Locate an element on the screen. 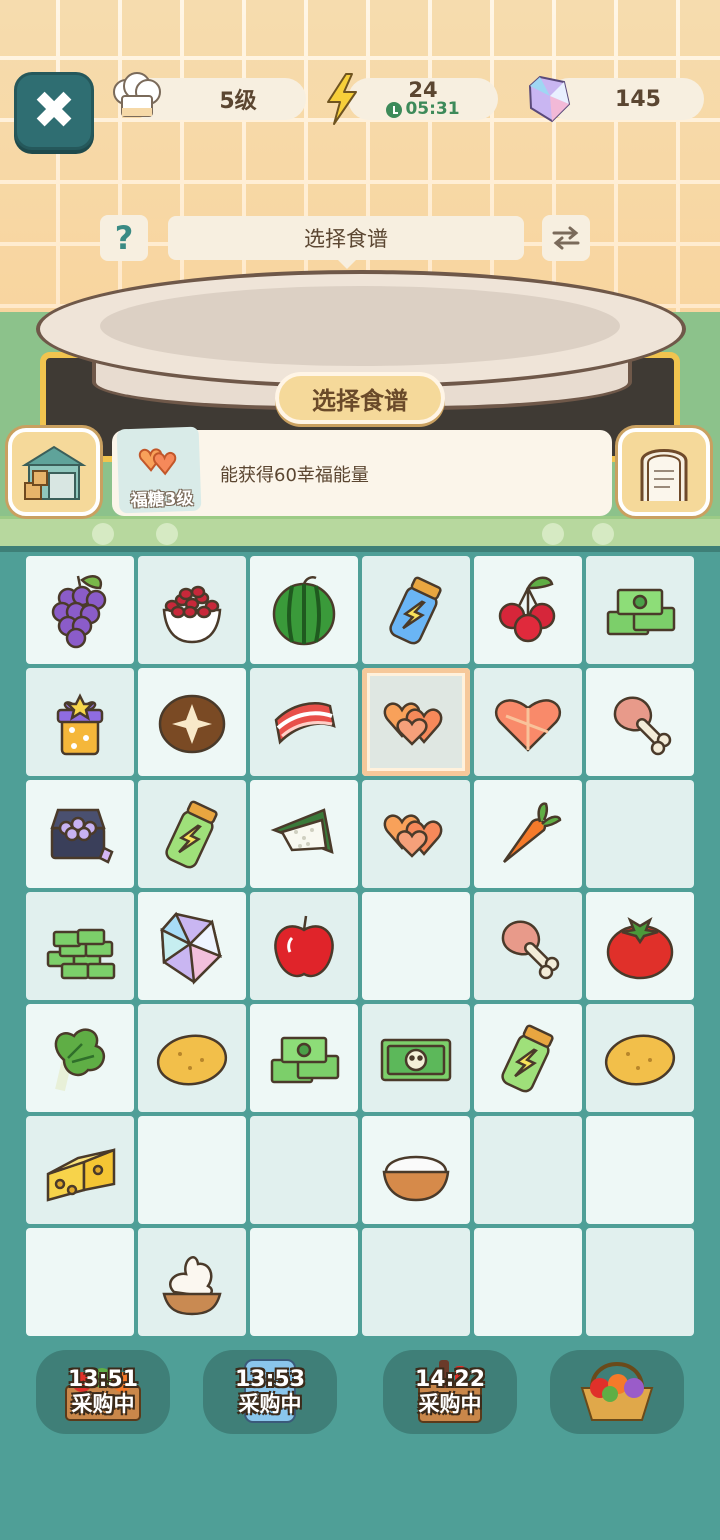 The height and width of the screenshot is (1540, 720). board-cell-banknote is located at coordinates (416, 1058).